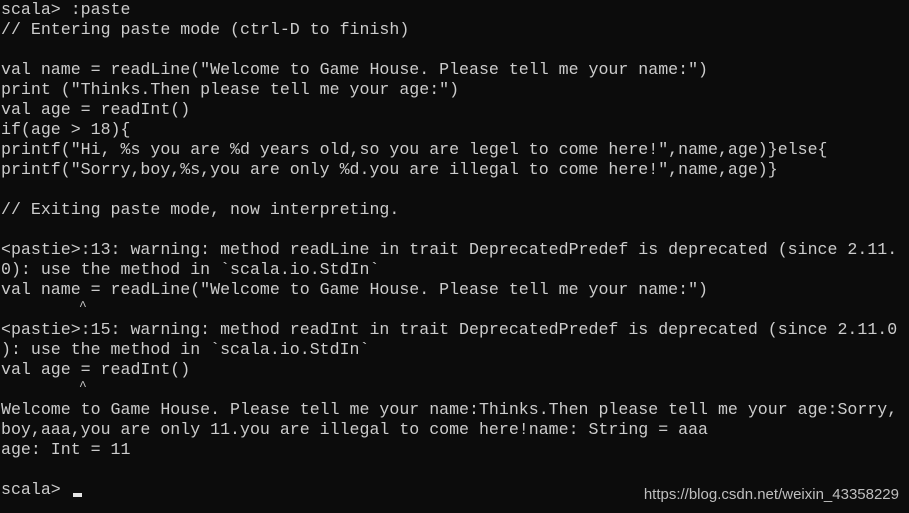  Describe the element at coordinates (771, 494) in the screenshot. I see `watermark: https://blog.csdn.net/weixin_43358229` at that location.